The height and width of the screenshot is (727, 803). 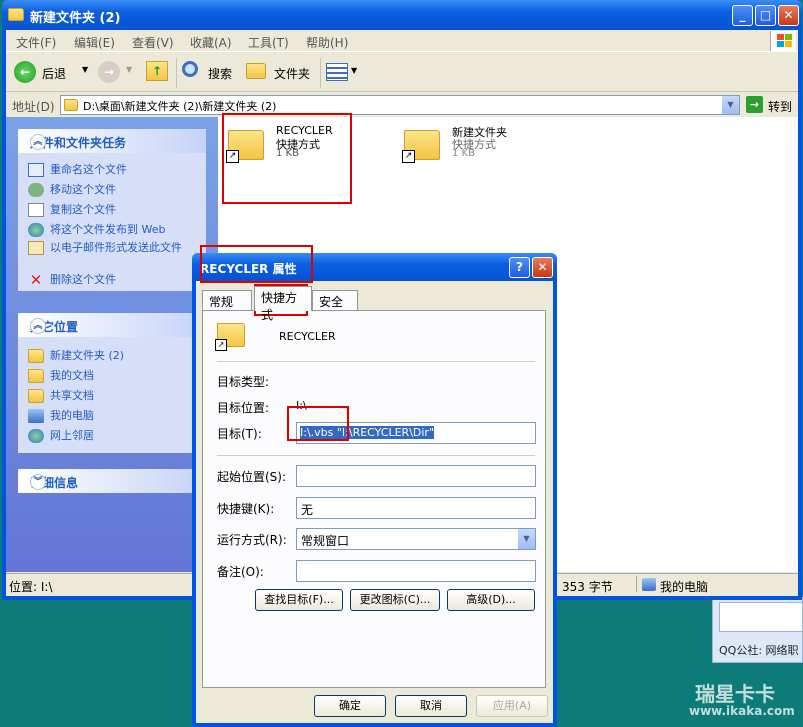 What do you see at coordinates (246, 509) in the screenshot?
I see `hotkey-label: 快捷键(K):` at bounding box center [246, 509].